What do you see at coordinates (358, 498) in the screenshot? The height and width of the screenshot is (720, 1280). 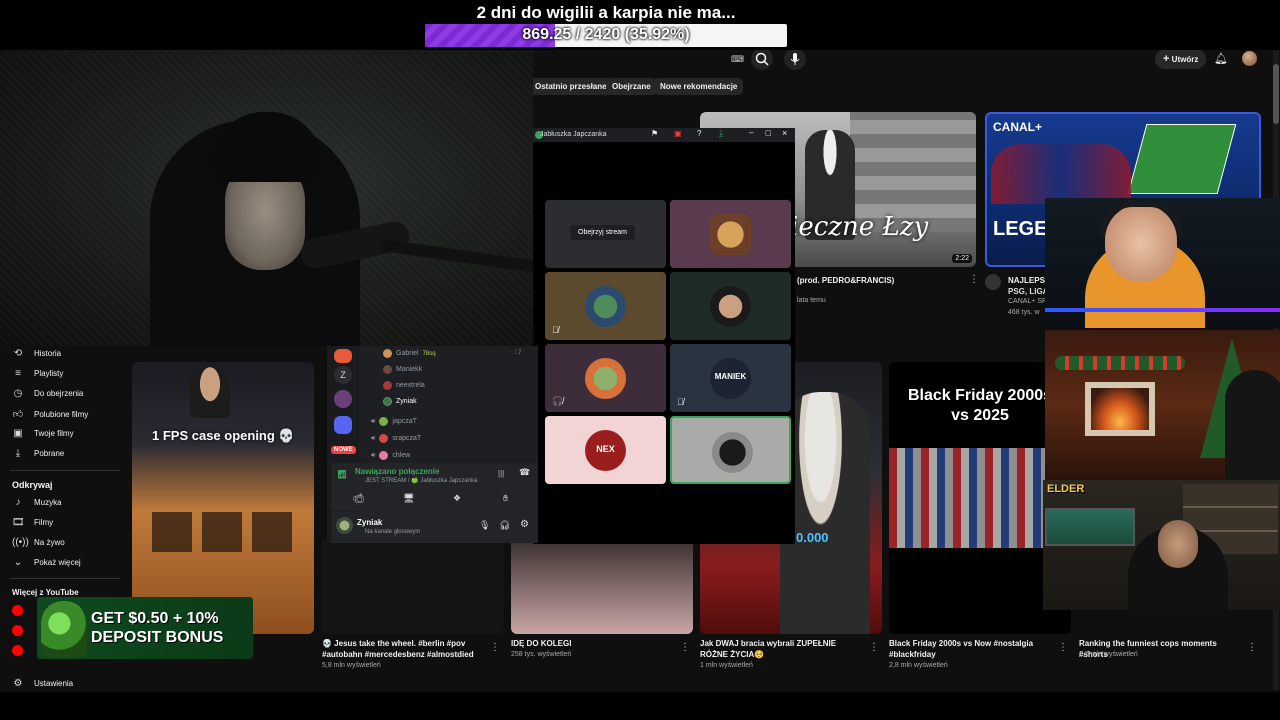 I see `camera-off-icon: 📹︎` at bounding box center [358, 498].